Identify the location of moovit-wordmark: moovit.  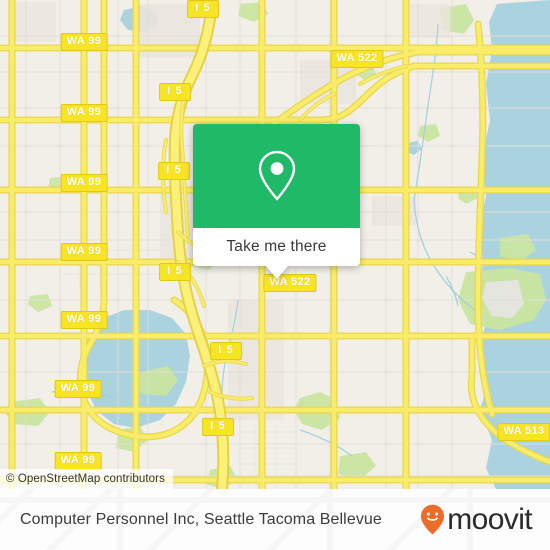
(489, 519).